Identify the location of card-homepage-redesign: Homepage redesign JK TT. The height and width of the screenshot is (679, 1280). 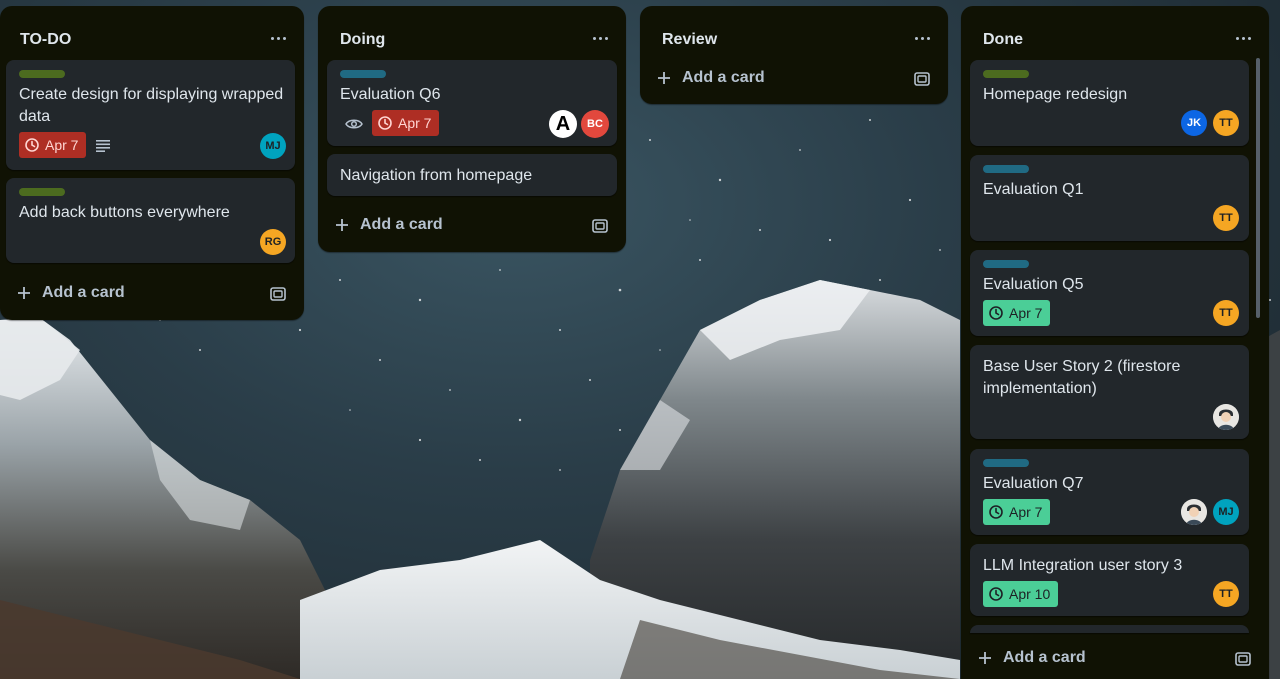
(1109, 103).